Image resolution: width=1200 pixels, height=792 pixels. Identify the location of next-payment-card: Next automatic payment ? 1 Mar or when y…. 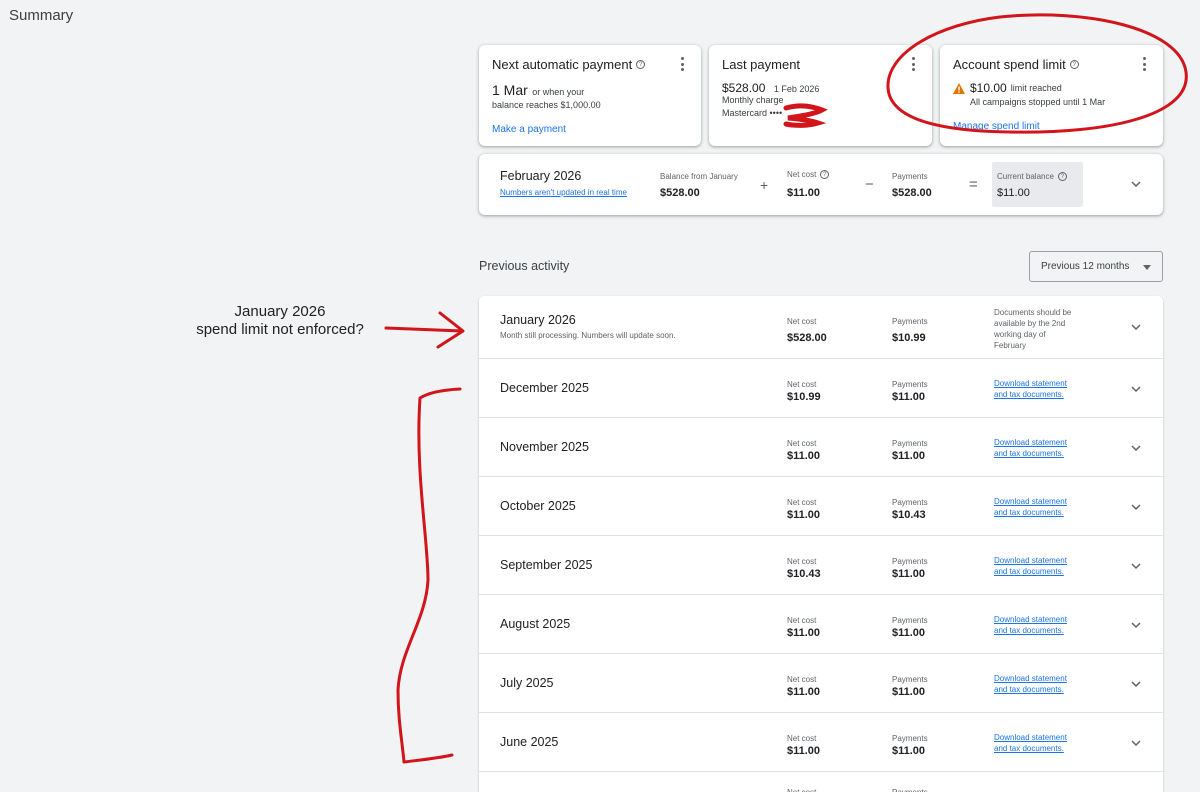
(590, 95).